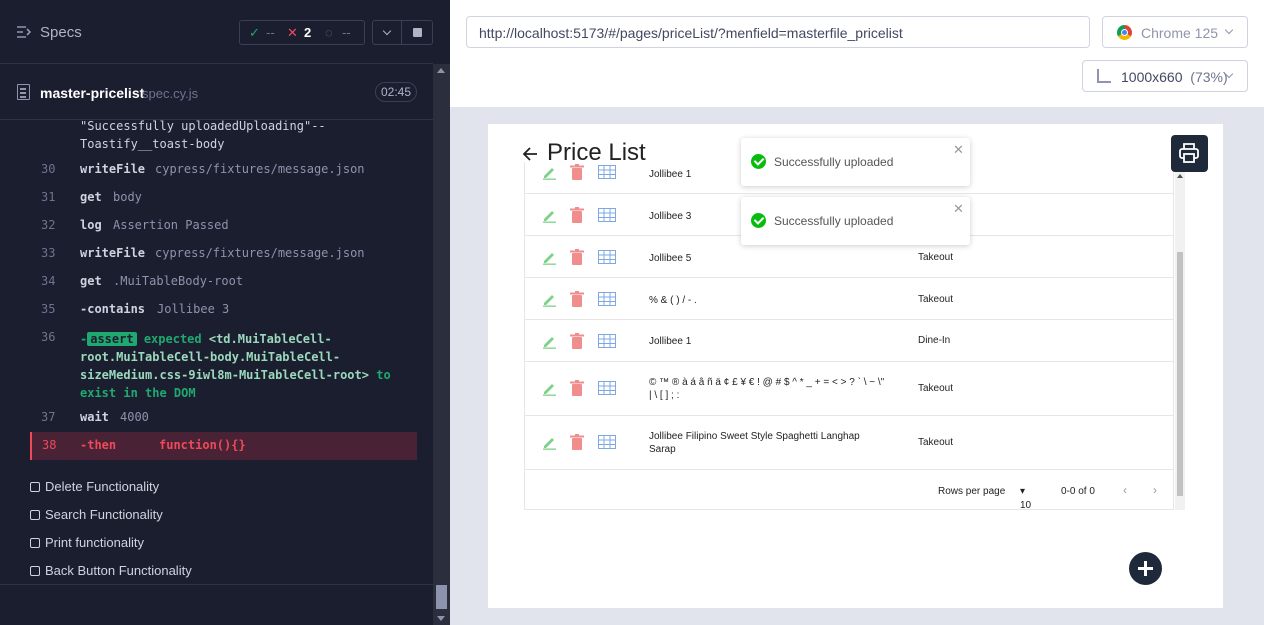 Image resolution: width=1264 pixels, height=625 pixels. Describe the element at coordinates (530, 154) in the screenshot. I see `back-arrow-icon` at that location.